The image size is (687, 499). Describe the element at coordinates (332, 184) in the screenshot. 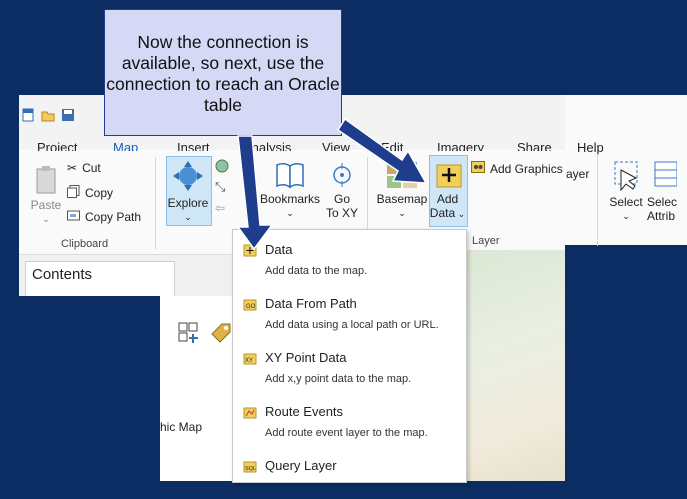

I see `callout-arrows` at that location.